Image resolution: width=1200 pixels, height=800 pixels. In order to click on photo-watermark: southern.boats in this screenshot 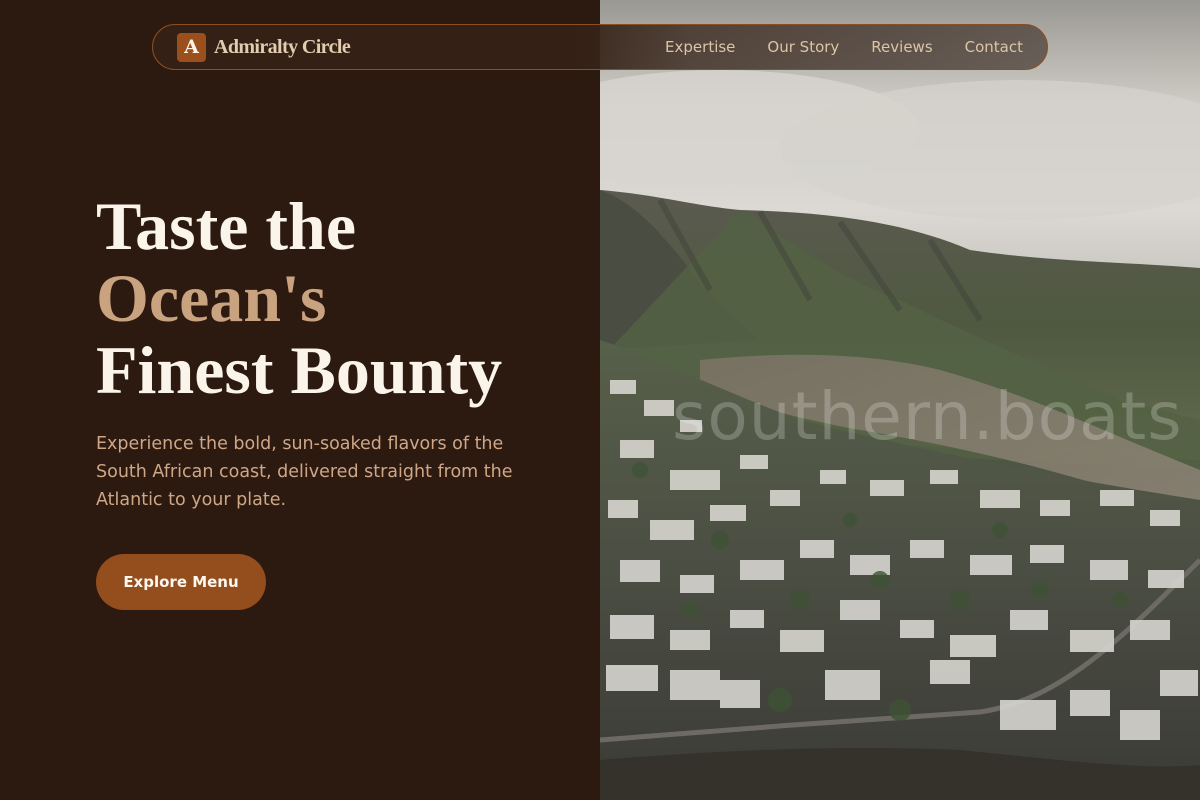, I will do `click(927, 416)`.